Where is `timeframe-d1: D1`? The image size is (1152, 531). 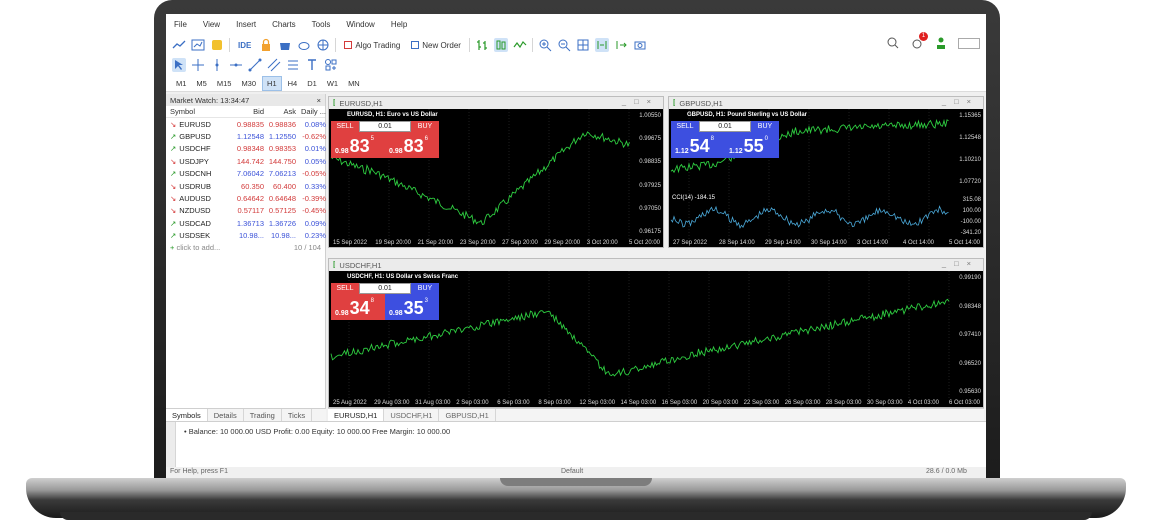
timeframe-d1: D1 is located at coordinates (312, 83).